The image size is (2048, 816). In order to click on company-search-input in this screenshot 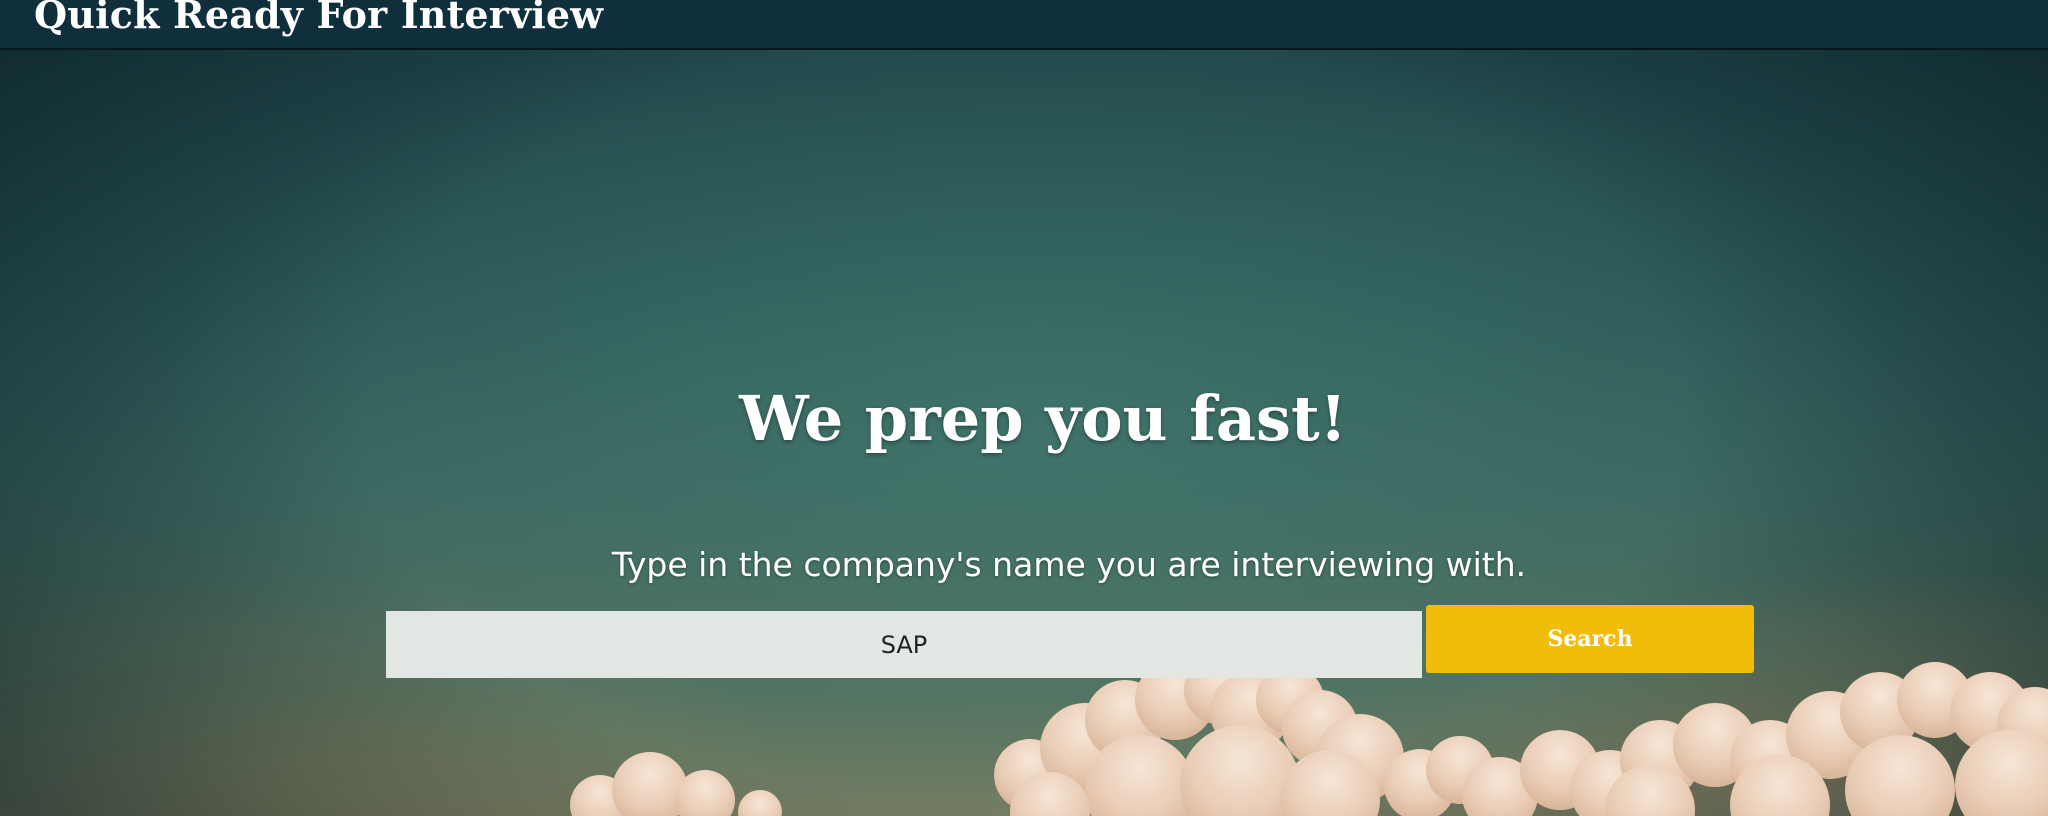, I will do `click(904, 644)`.